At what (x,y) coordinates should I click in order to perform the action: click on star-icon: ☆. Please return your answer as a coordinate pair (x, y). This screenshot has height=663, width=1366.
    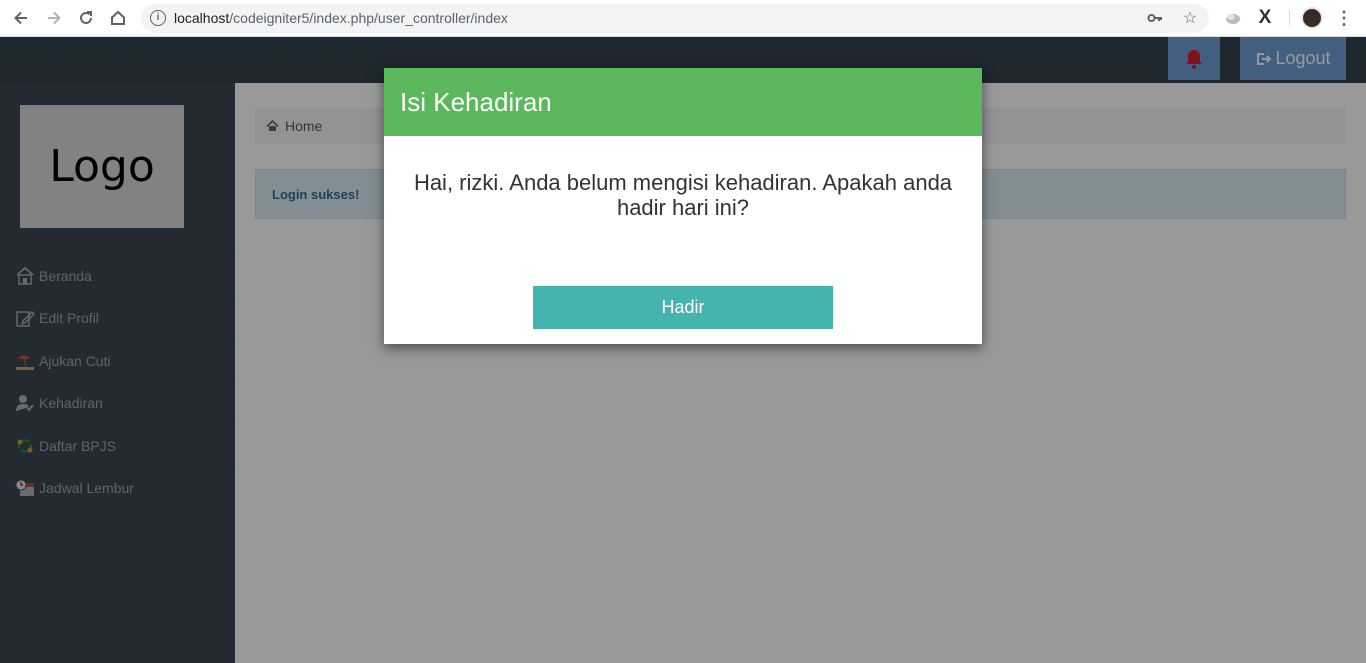
    Looking at the image, I should click on (1190, 18).